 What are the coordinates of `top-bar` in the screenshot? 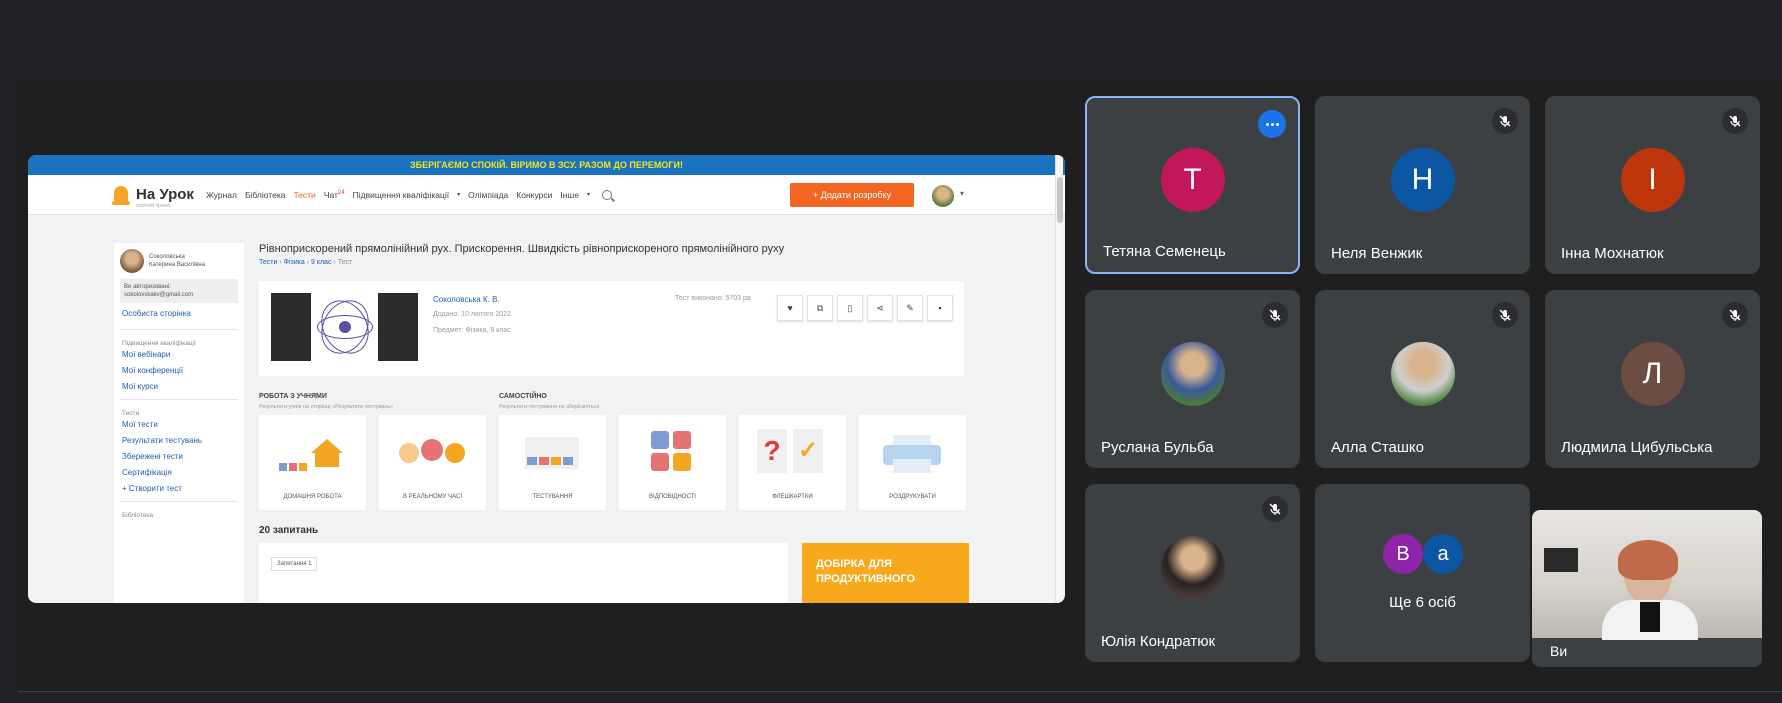 It's located at (891, 41).